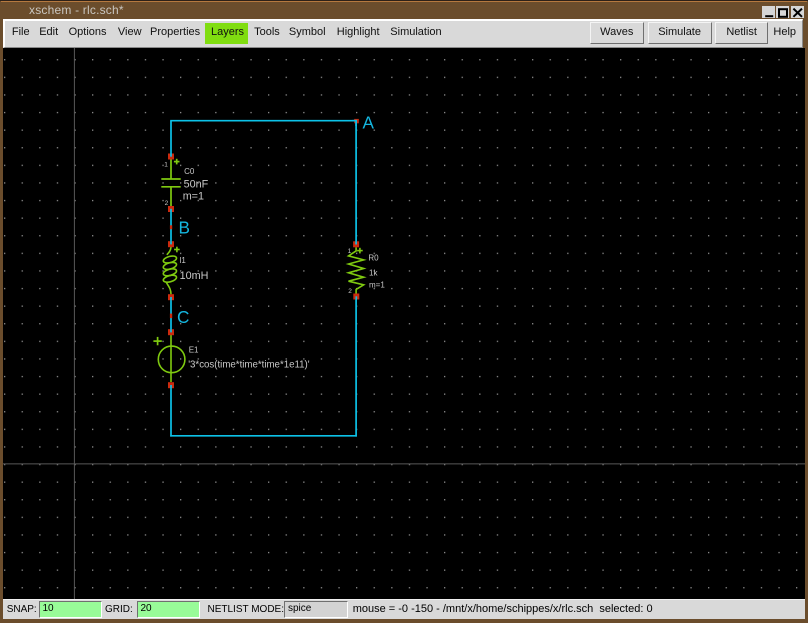 The width and height of the screenshot is (808, 623). I want to click on svg-text: l1, so click(182, 260).